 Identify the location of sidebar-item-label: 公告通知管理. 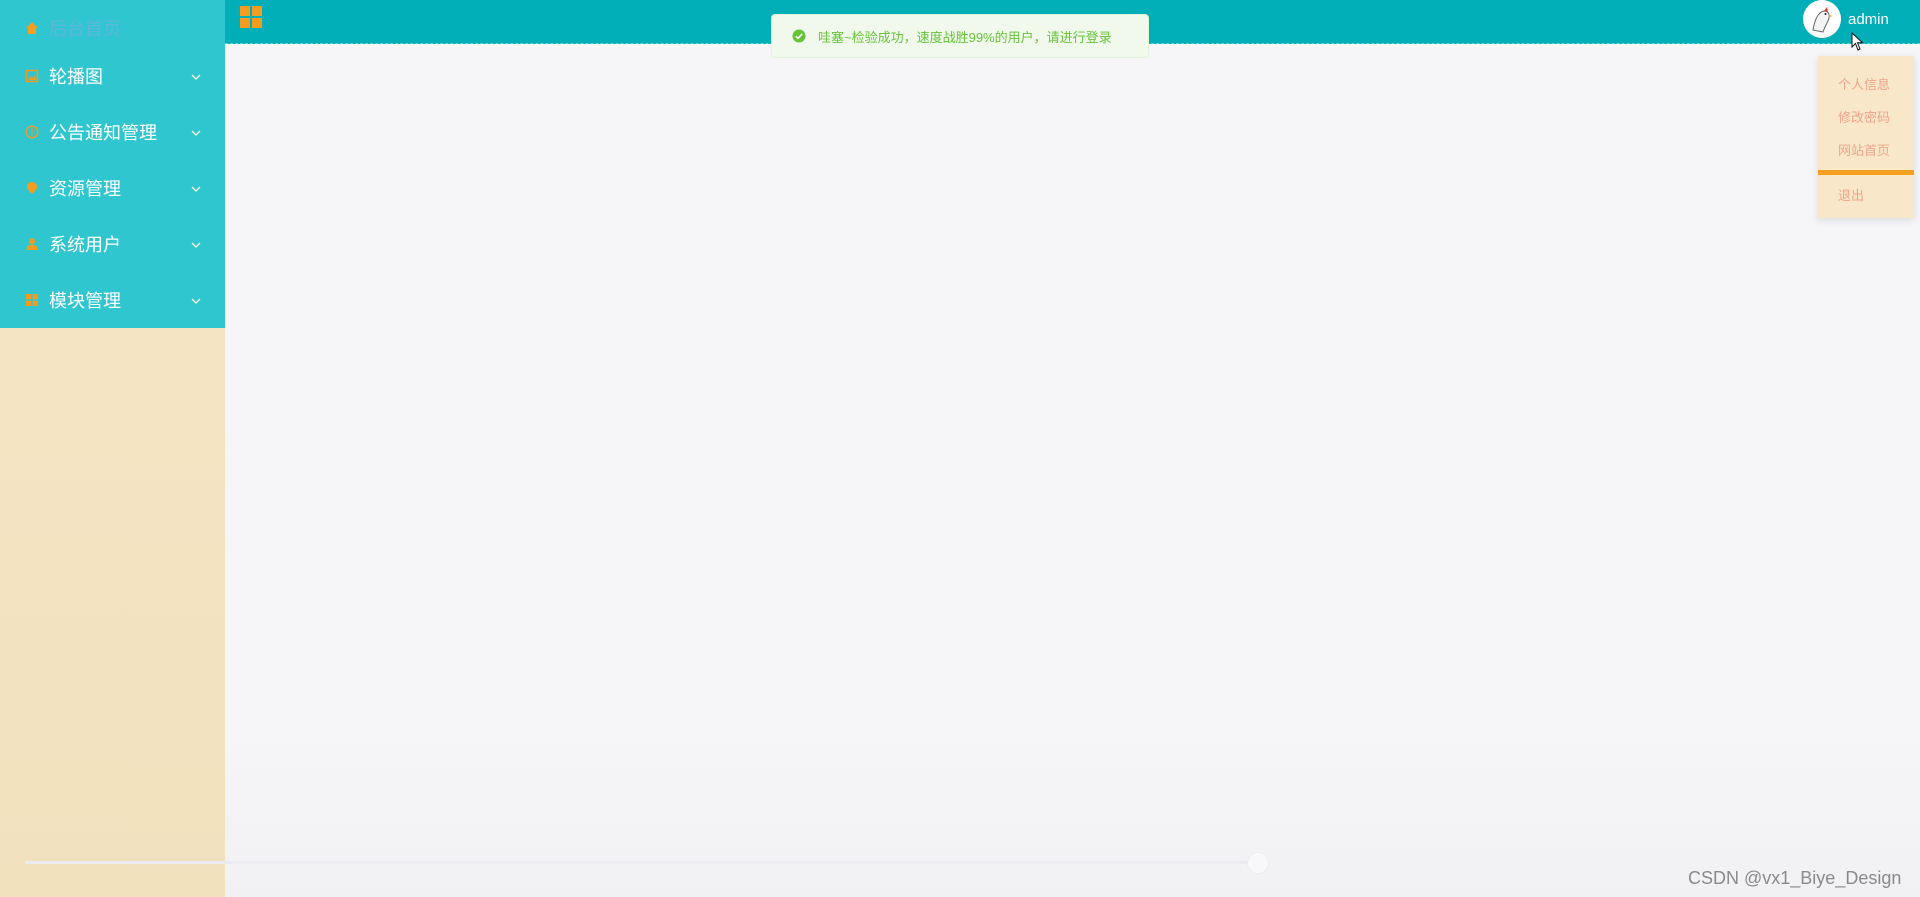
(103, 133).